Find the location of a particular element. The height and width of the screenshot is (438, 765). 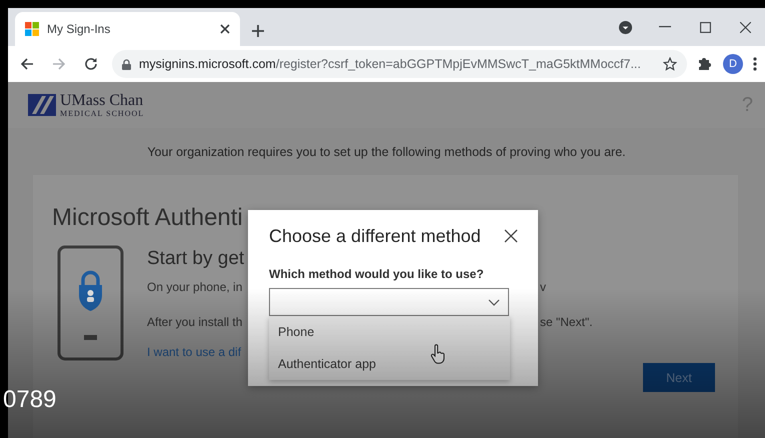

close-icon is located at coordinates (511, 236).